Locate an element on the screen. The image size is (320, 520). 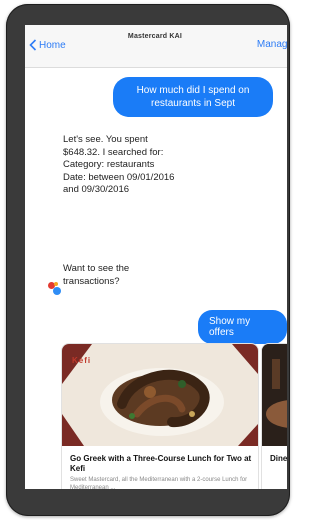
grilled-octopus-image is located at coordinates (160, 395).